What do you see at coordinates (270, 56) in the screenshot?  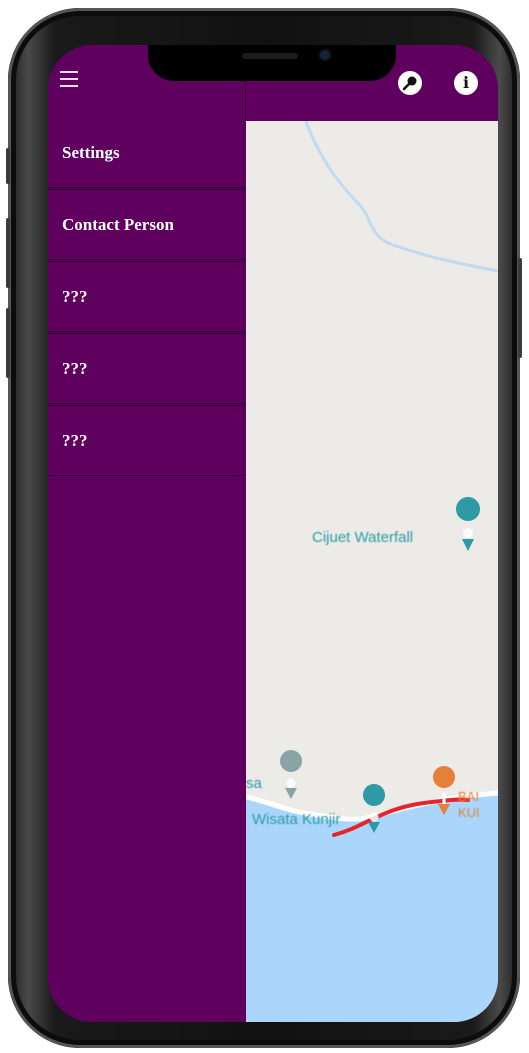 I see `speaker` at bounding box center [270, 56].